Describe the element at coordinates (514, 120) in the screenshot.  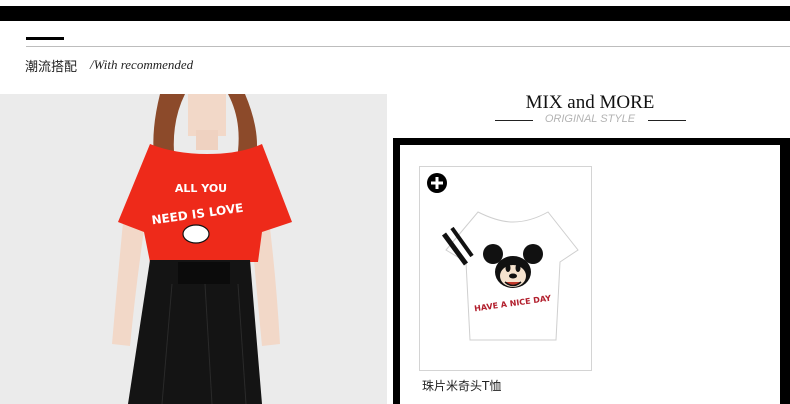
I see `subtitle-rule-left` at that location.